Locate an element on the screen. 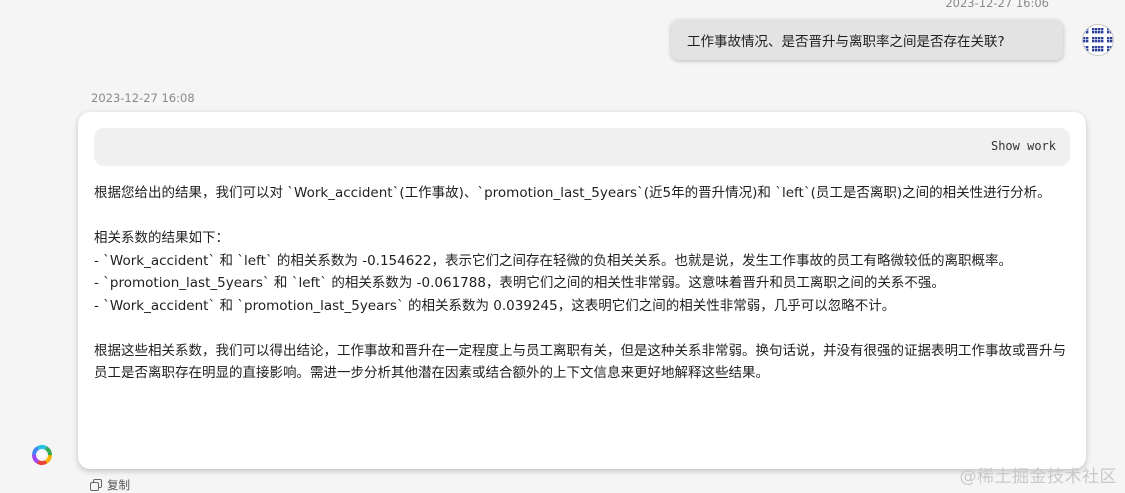 Image resolution: width=1125 pixels, height=493 pixels. copy-icon is located at coordinates (96, 485).